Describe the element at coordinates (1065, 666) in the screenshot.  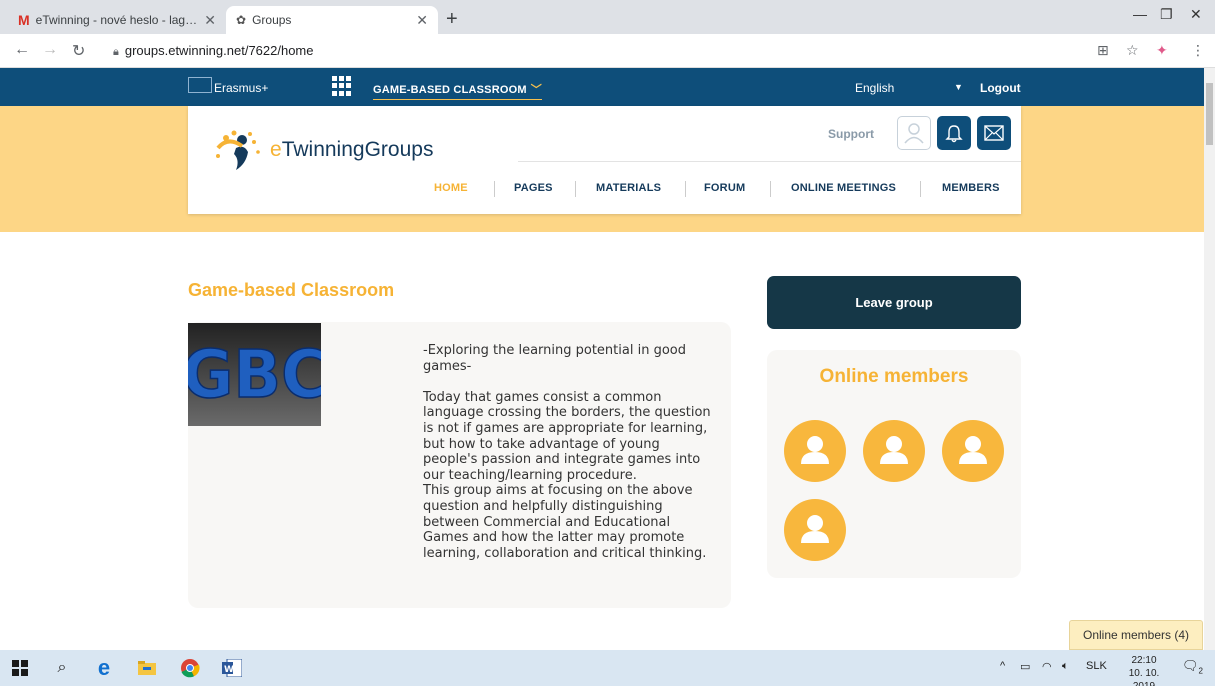
I see `volume-icon: 🔈︎` at that location.